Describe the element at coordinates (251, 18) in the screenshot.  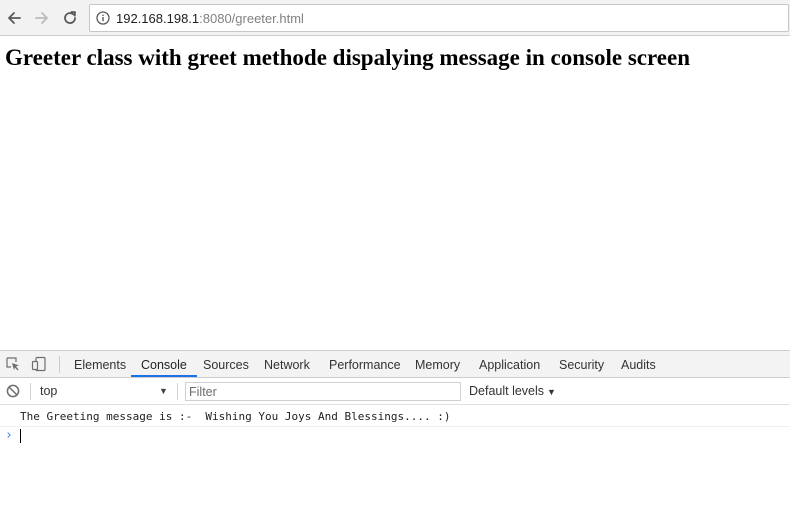
I see `url-path: :8080/greeter.html` at that location.